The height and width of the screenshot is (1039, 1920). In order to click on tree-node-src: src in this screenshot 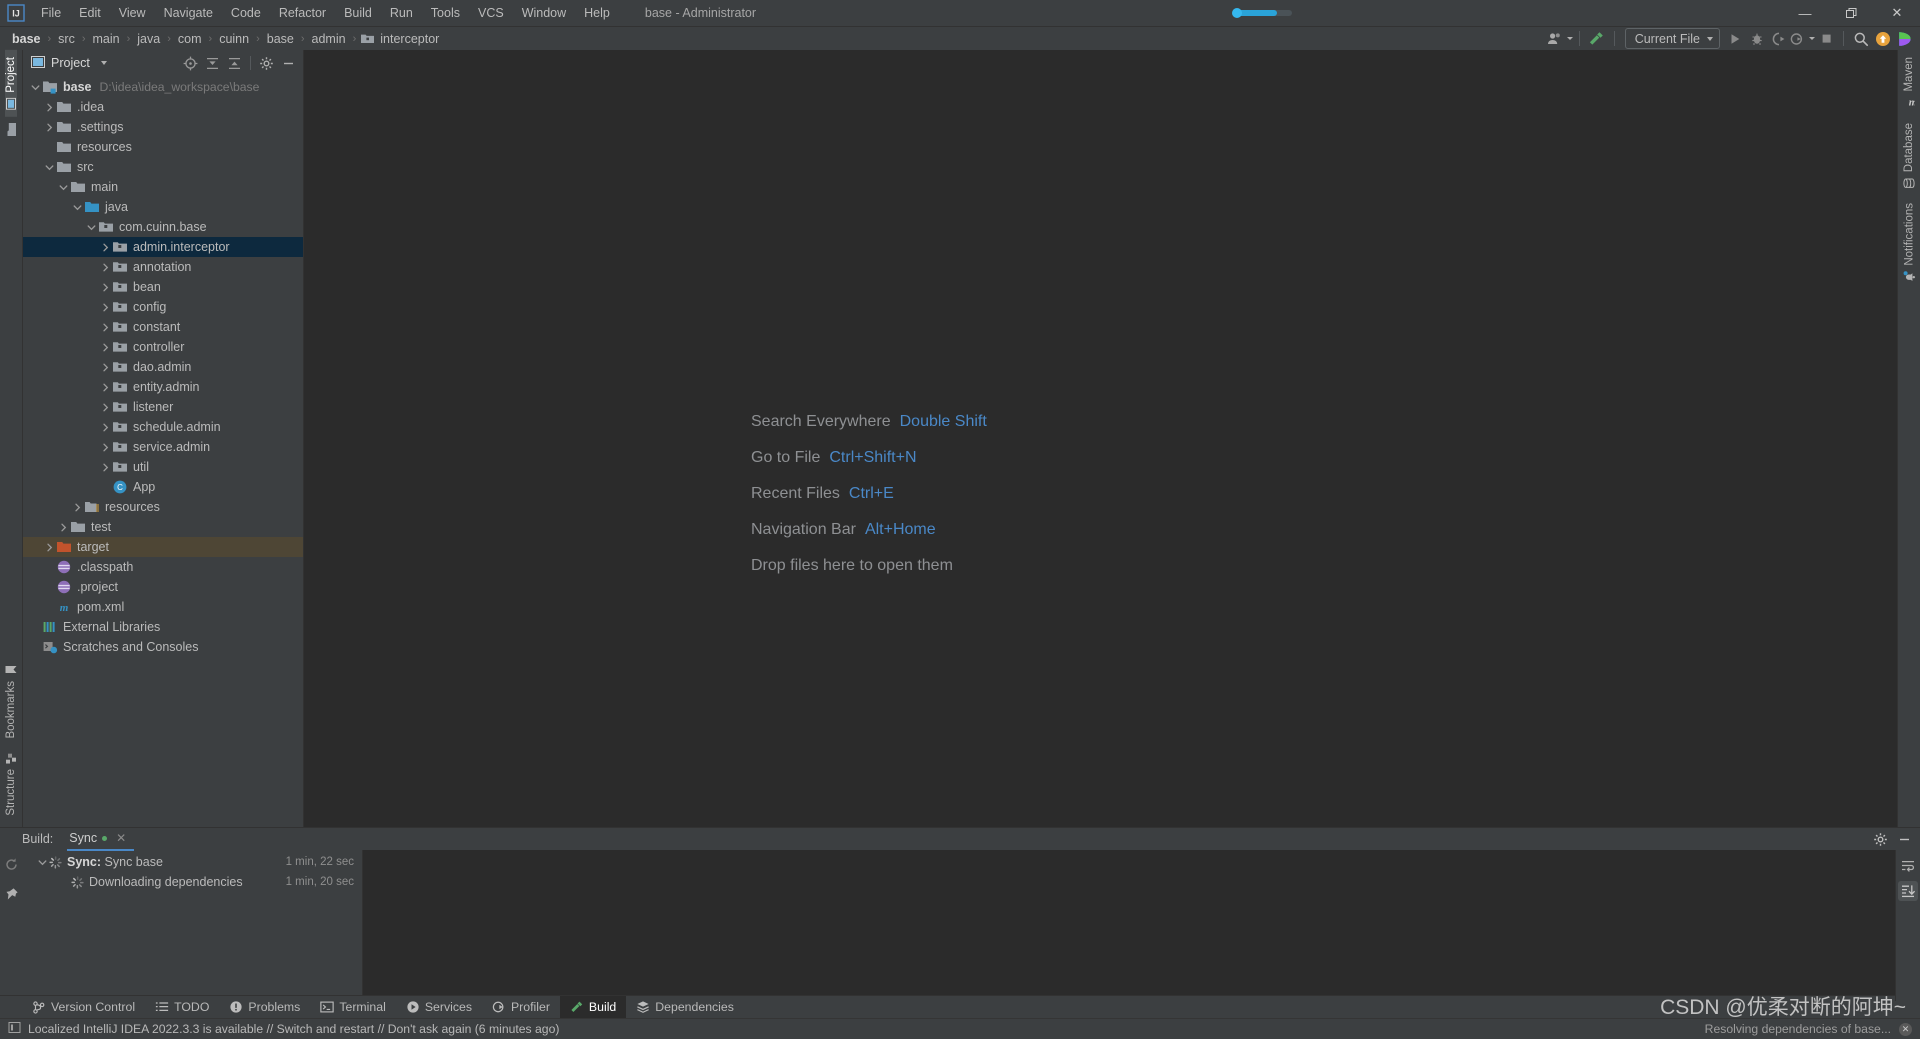, I will do `click(163, 167)`.